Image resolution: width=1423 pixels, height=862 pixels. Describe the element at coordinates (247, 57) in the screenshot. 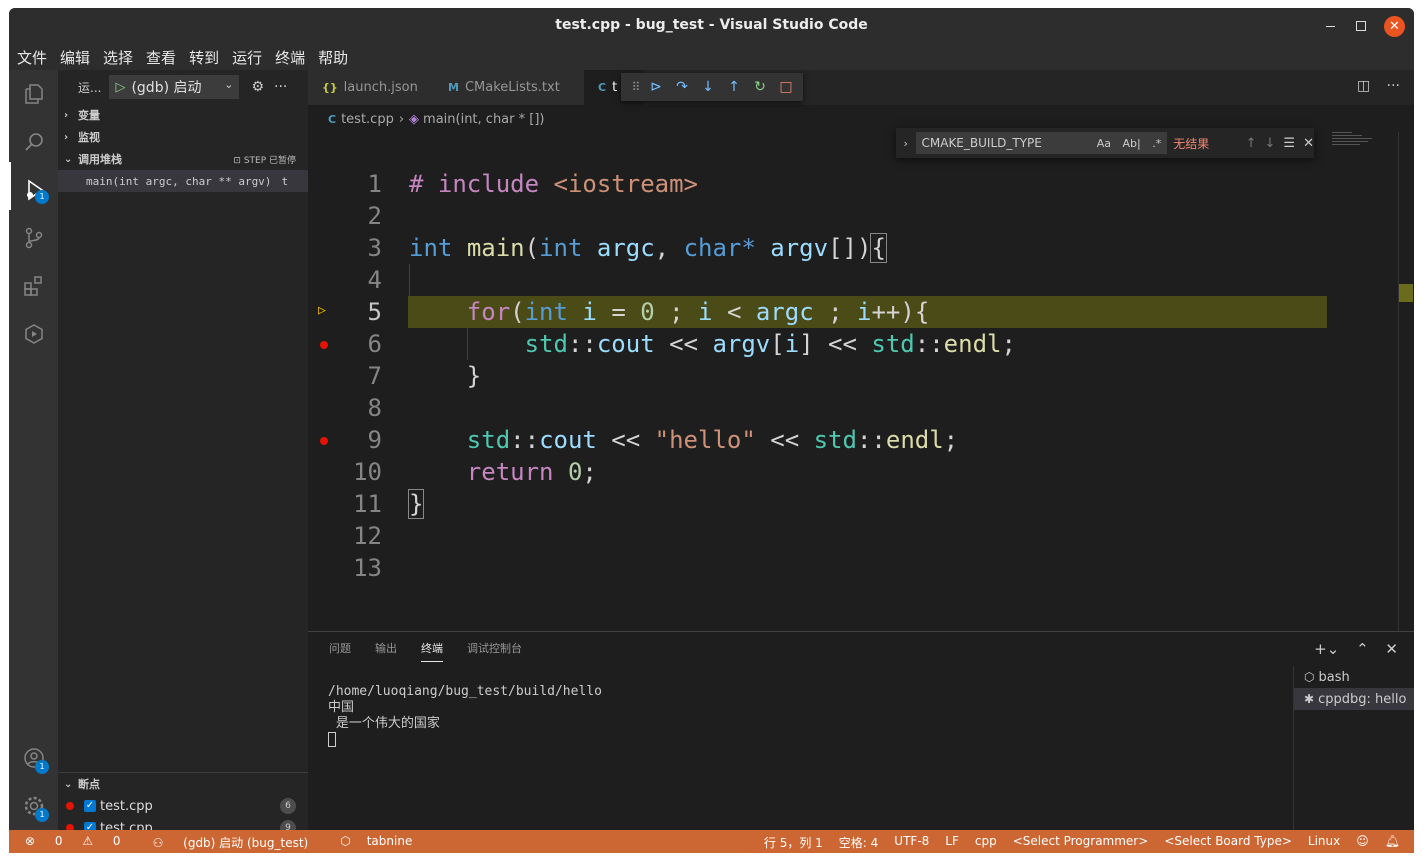

I see `menu-run: 运行` at that location.